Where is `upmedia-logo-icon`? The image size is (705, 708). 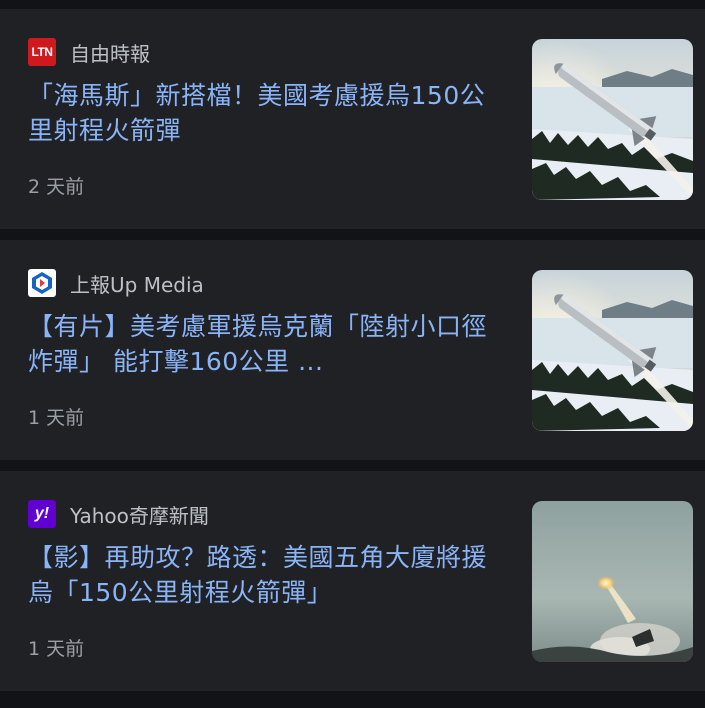
upmedia-logo-icon is located at coordinates (42, 283).